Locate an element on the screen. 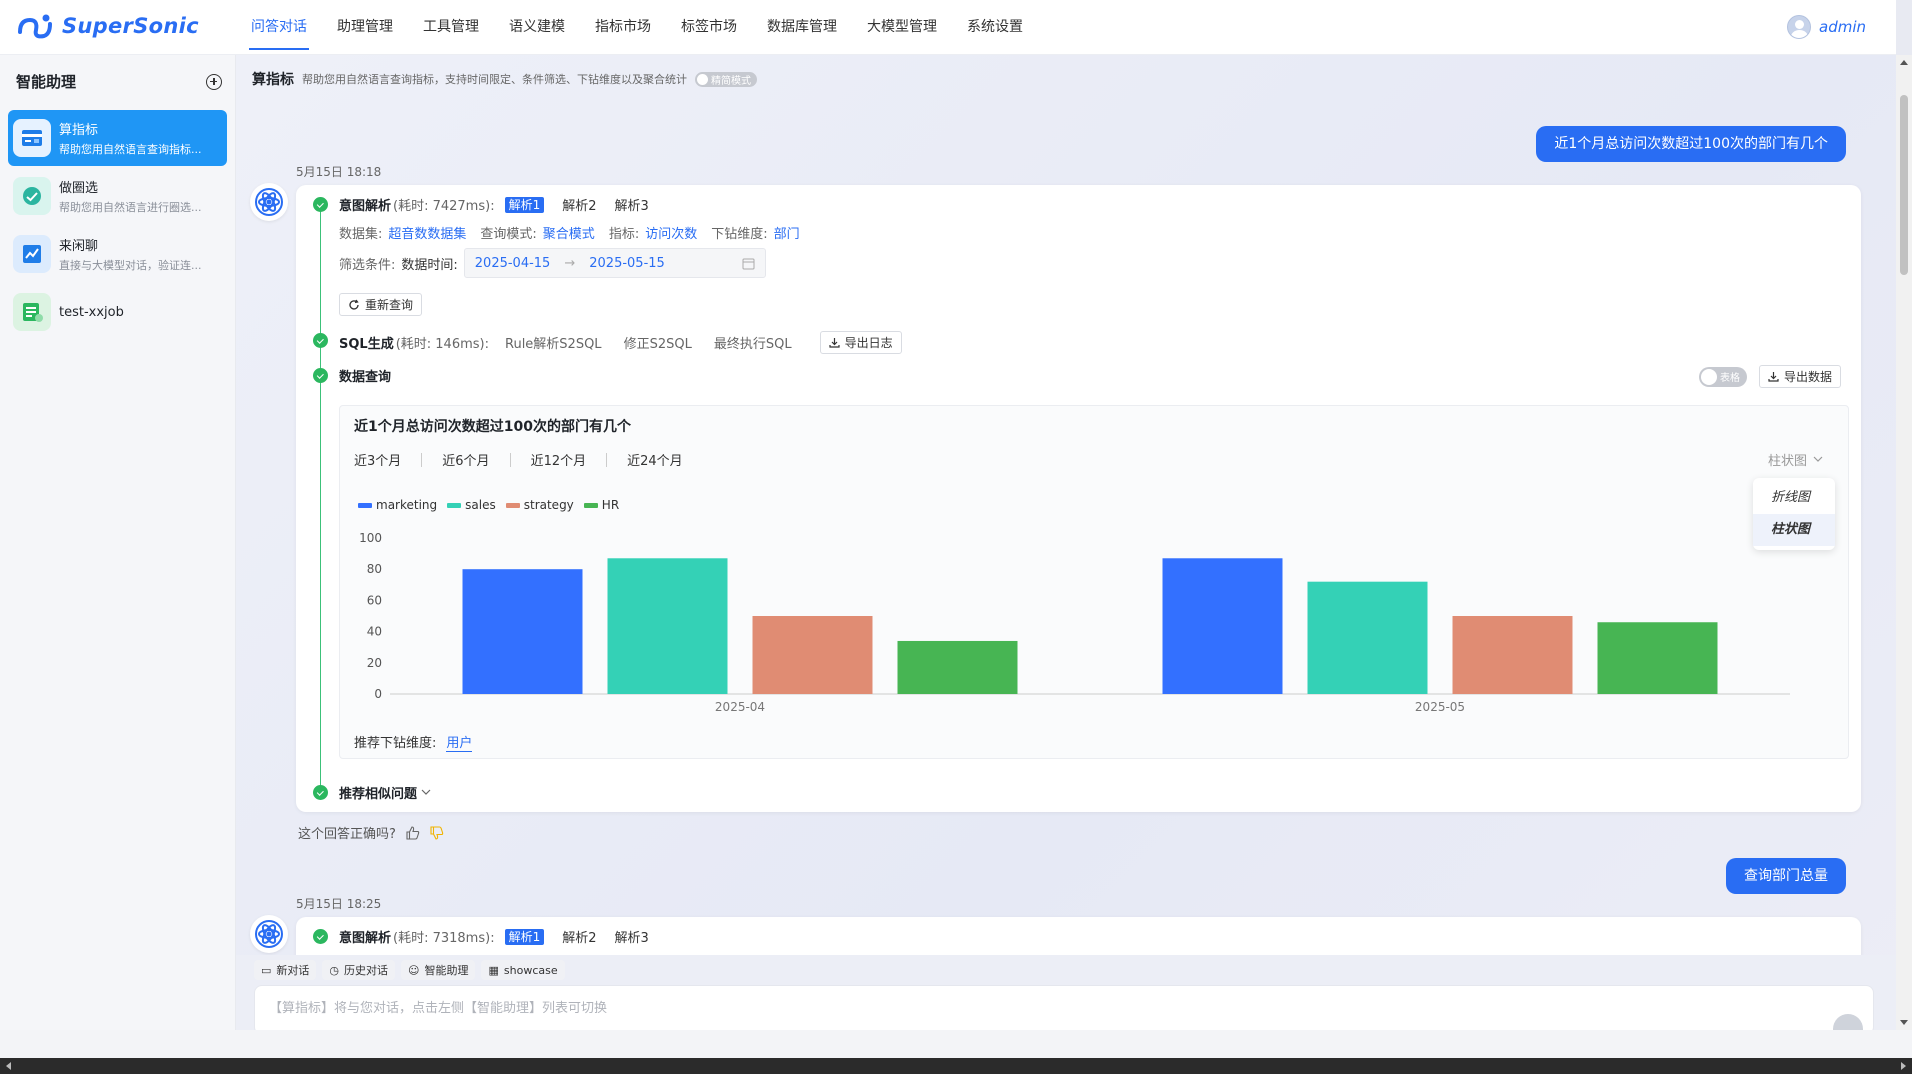 The width and height of the screenshot is (1912, 1074). refresh-icon is located at coordinates (354, 304).